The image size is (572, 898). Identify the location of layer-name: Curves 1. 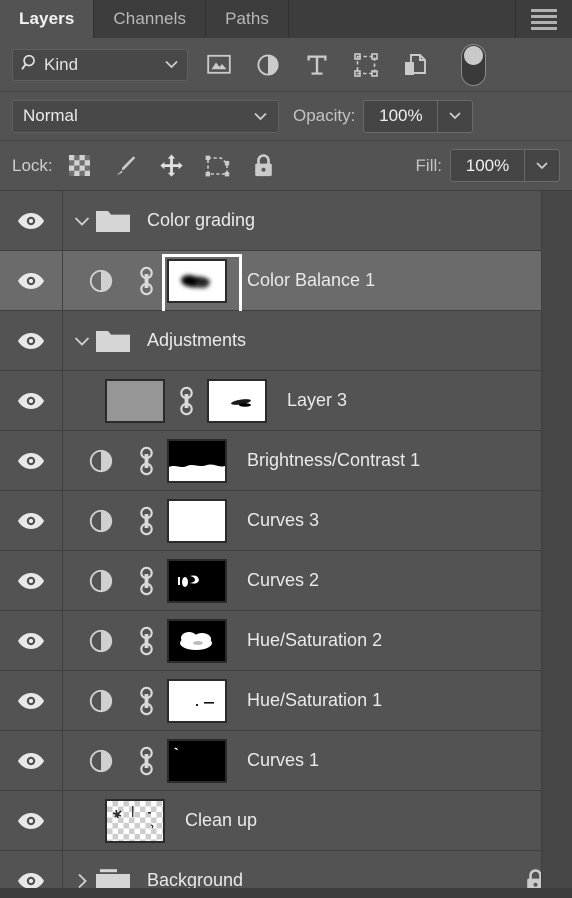
(283, 760).